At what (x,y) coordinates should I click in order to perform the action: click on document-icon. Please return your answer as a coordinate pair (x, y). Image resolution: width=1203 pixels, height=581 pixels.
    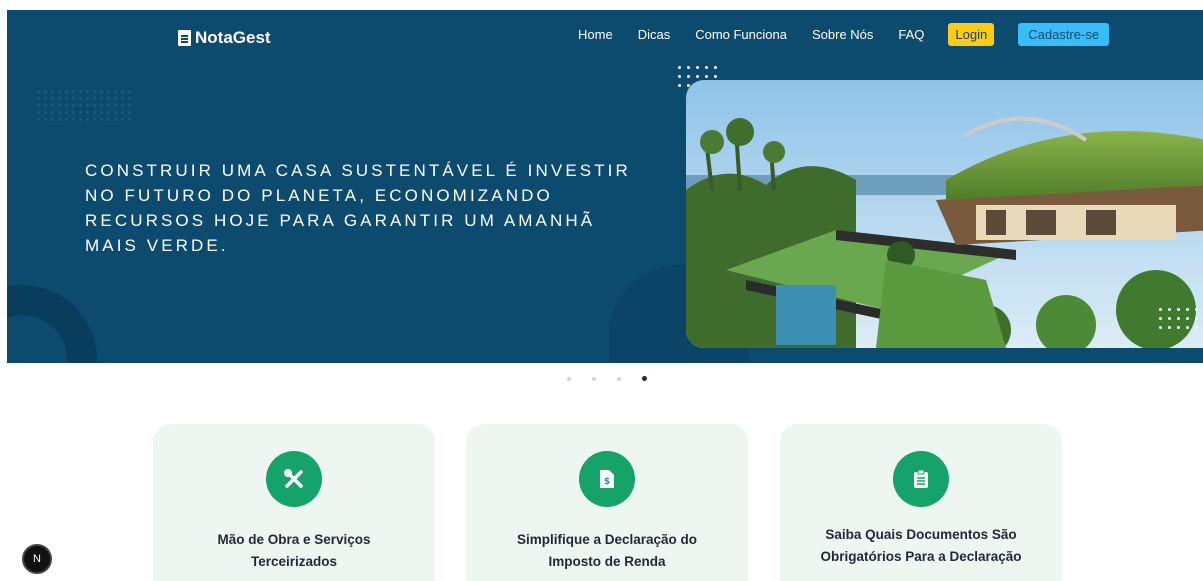
    Looking at the image, I should click on (184, 38).